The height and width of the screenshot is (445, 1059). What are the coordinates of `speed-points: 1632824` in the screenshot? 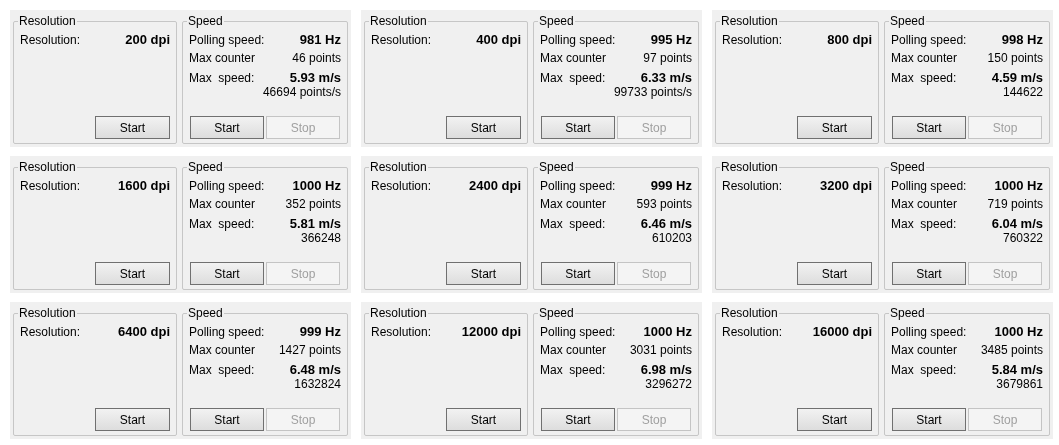 It's located at (317, 384).